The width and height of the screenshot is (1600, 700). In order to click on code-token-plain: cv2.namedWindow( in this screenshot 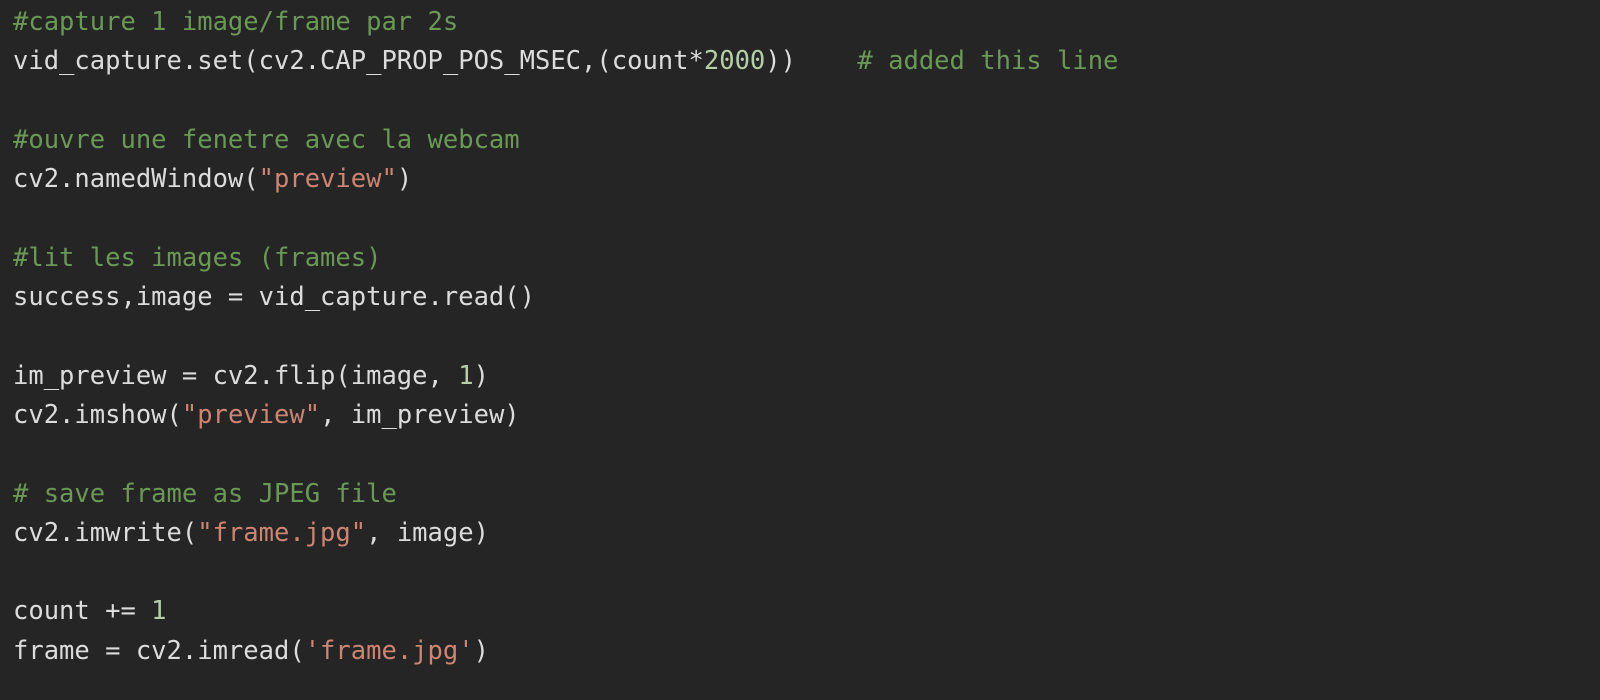, I will do `click(136, 179)`.